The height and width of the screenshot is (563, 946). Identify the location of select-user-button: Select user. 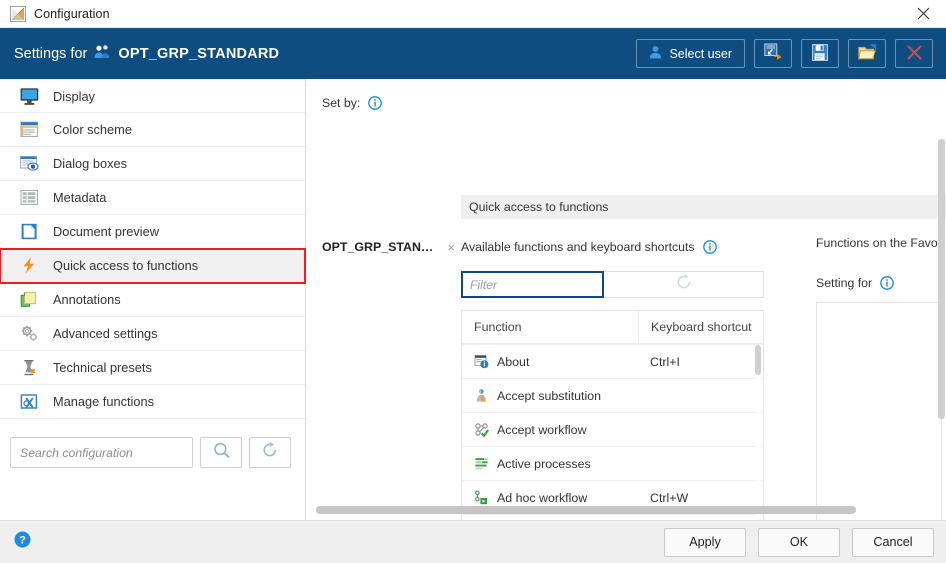
(690, 53).